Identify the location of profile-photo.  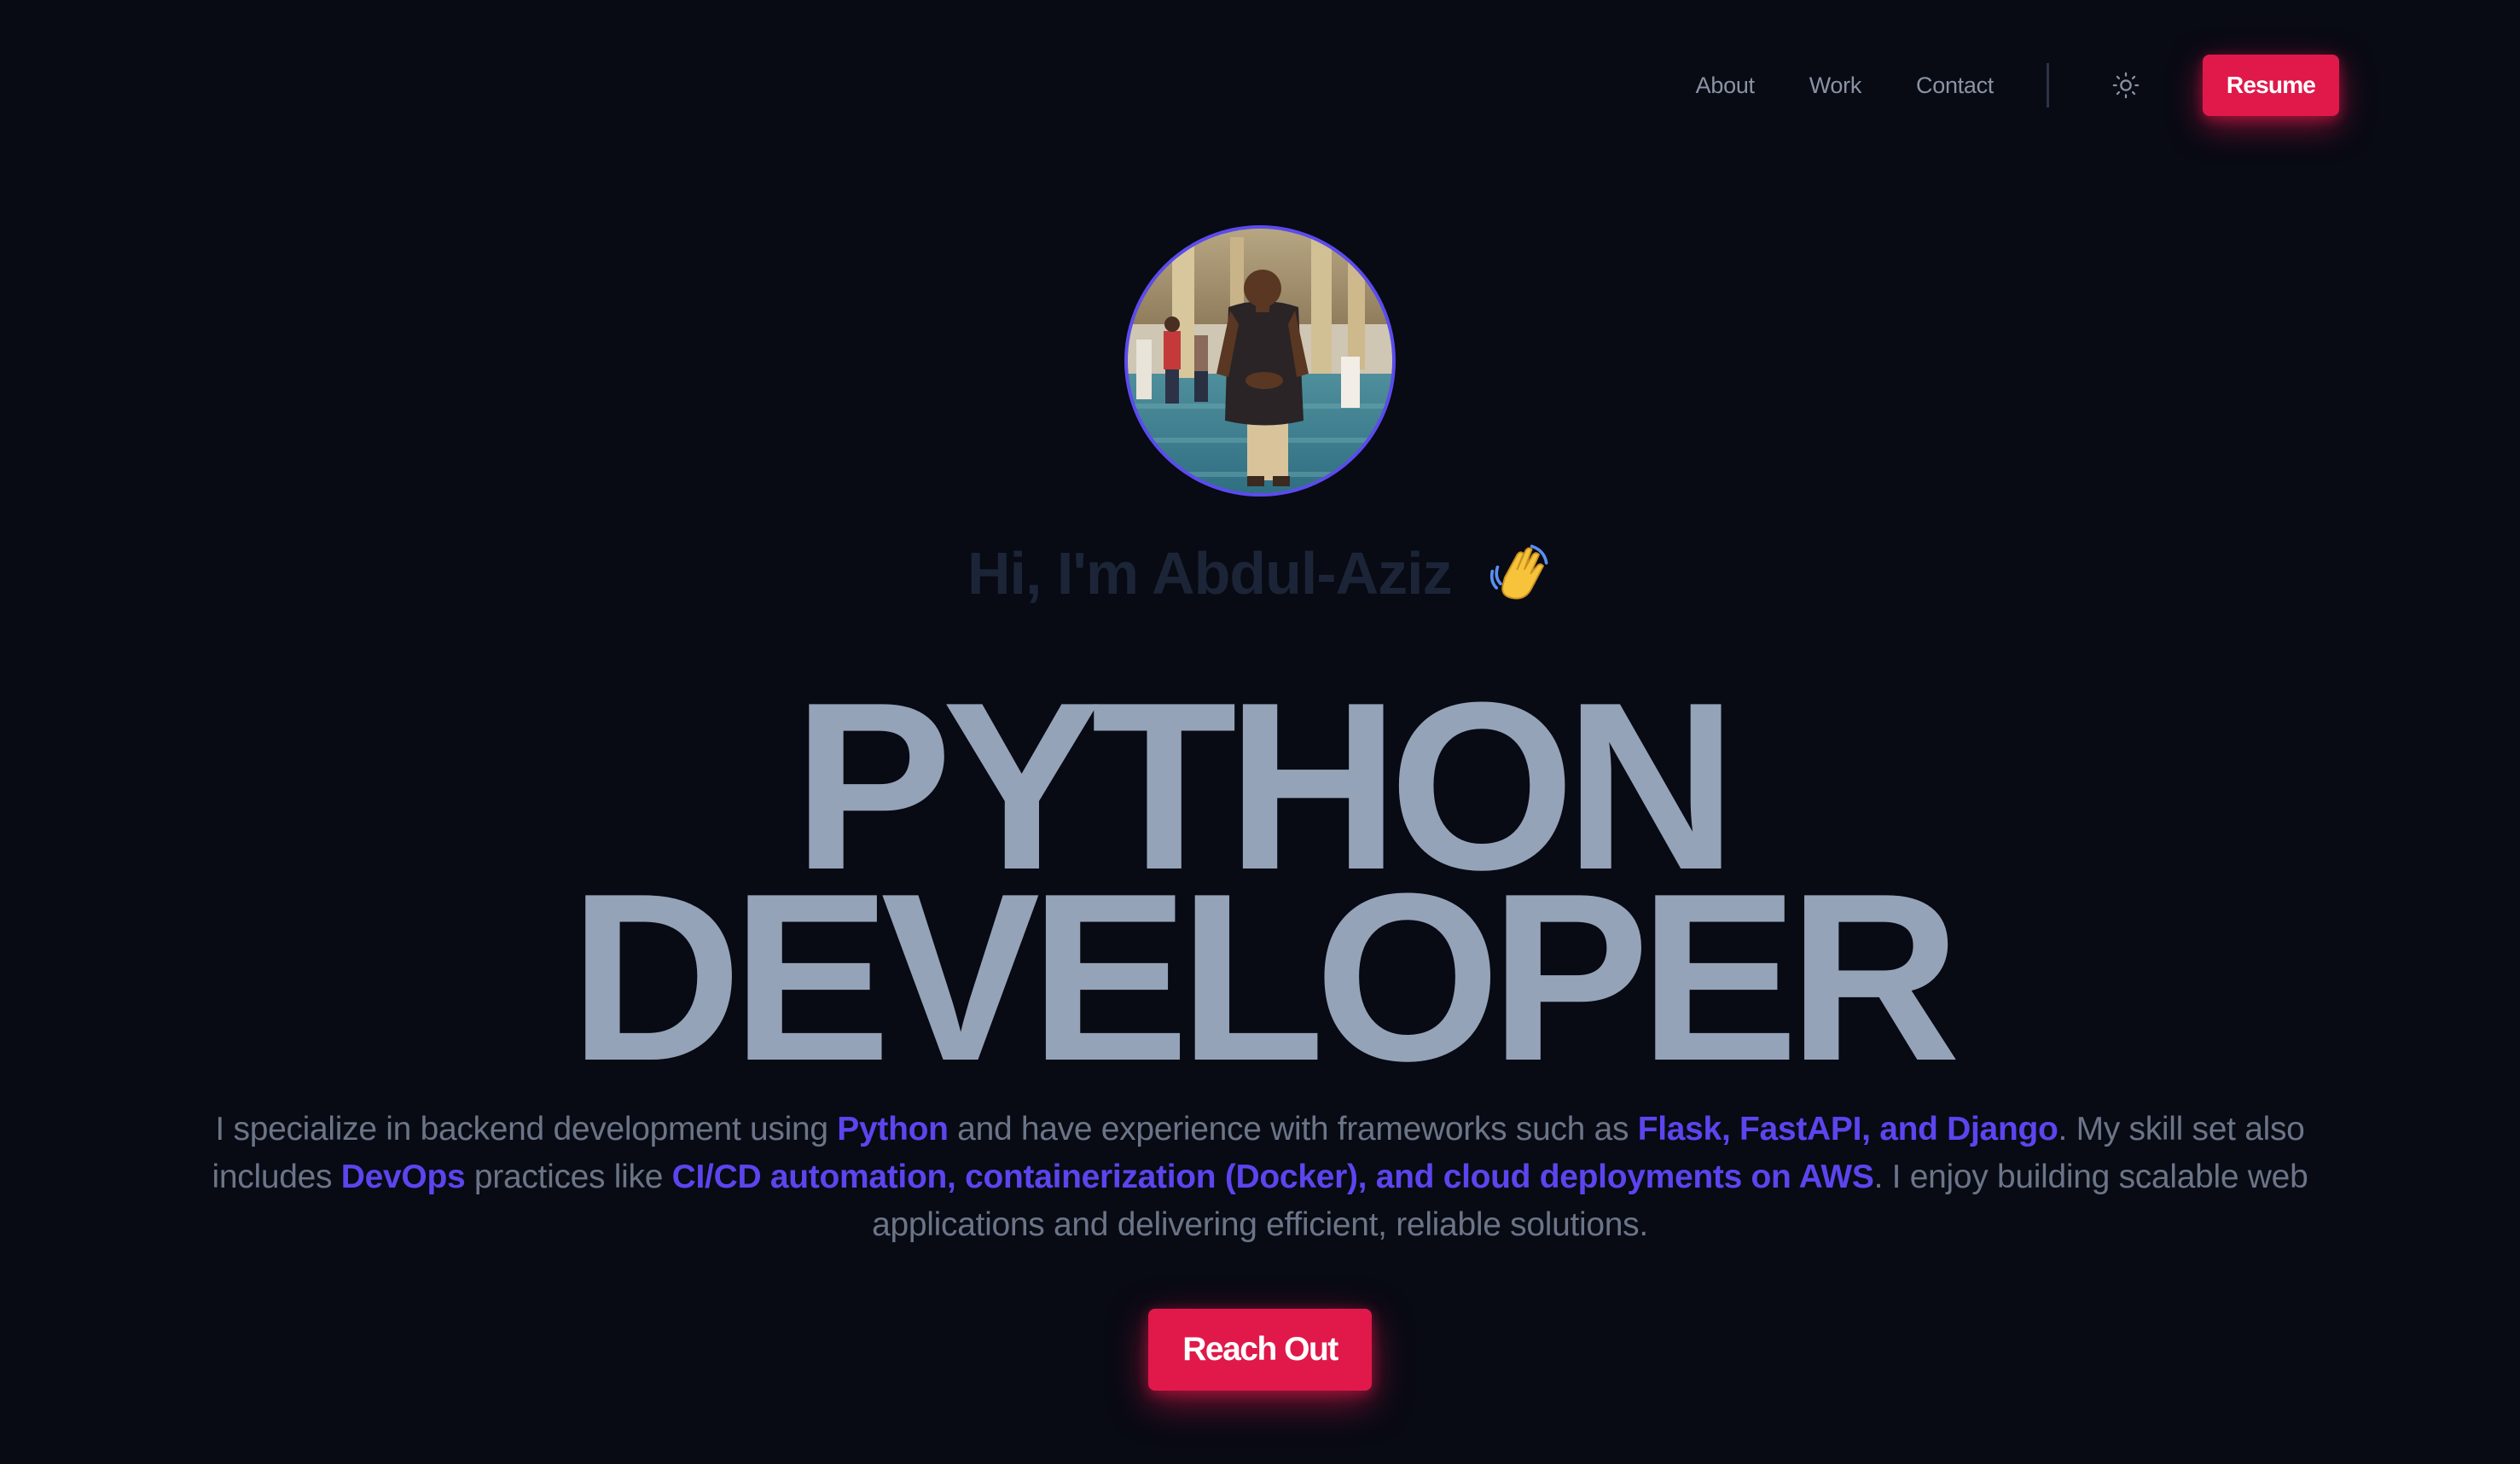
(1260, 361).